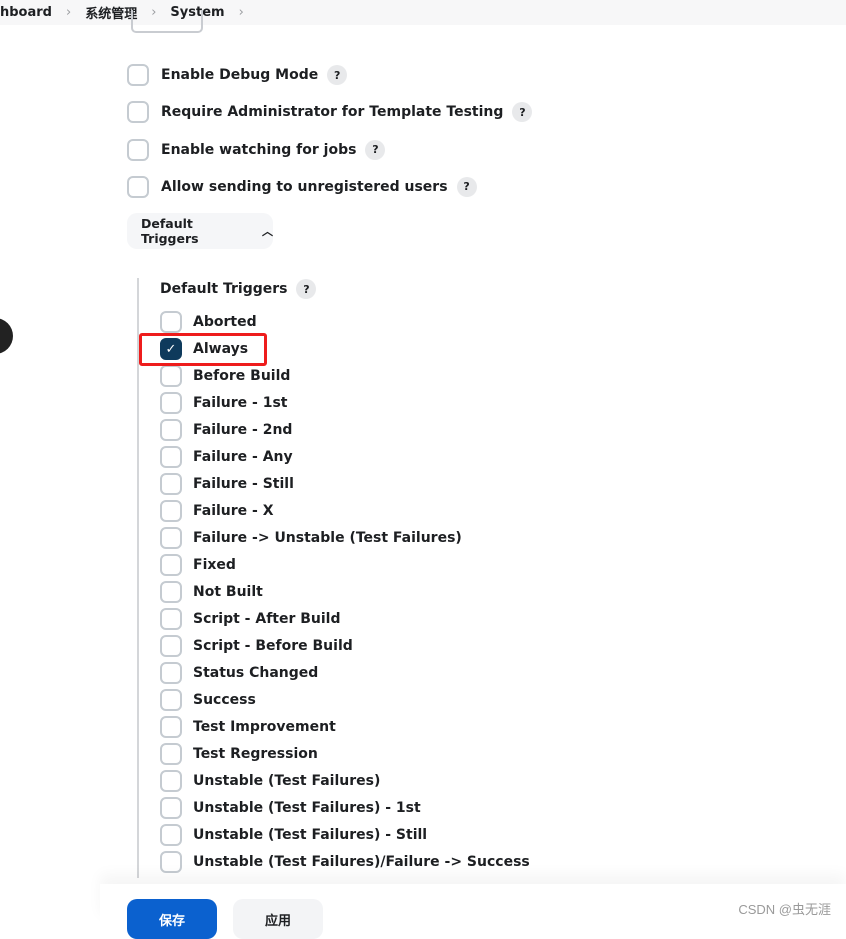 The height and width of the screenshot is (939, 846). I want to click on trigger-row: Status Changed, so click(239, 673).